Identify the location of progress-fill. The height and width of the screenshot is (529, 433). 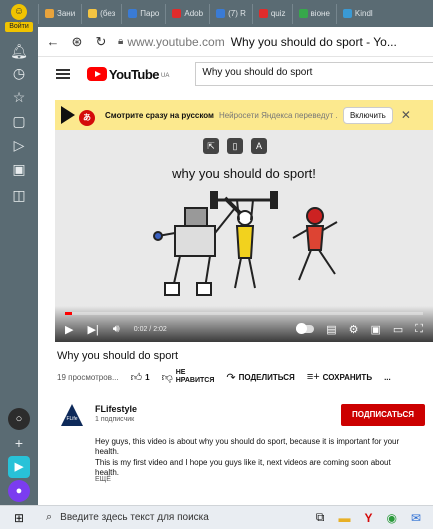
(69, 313).